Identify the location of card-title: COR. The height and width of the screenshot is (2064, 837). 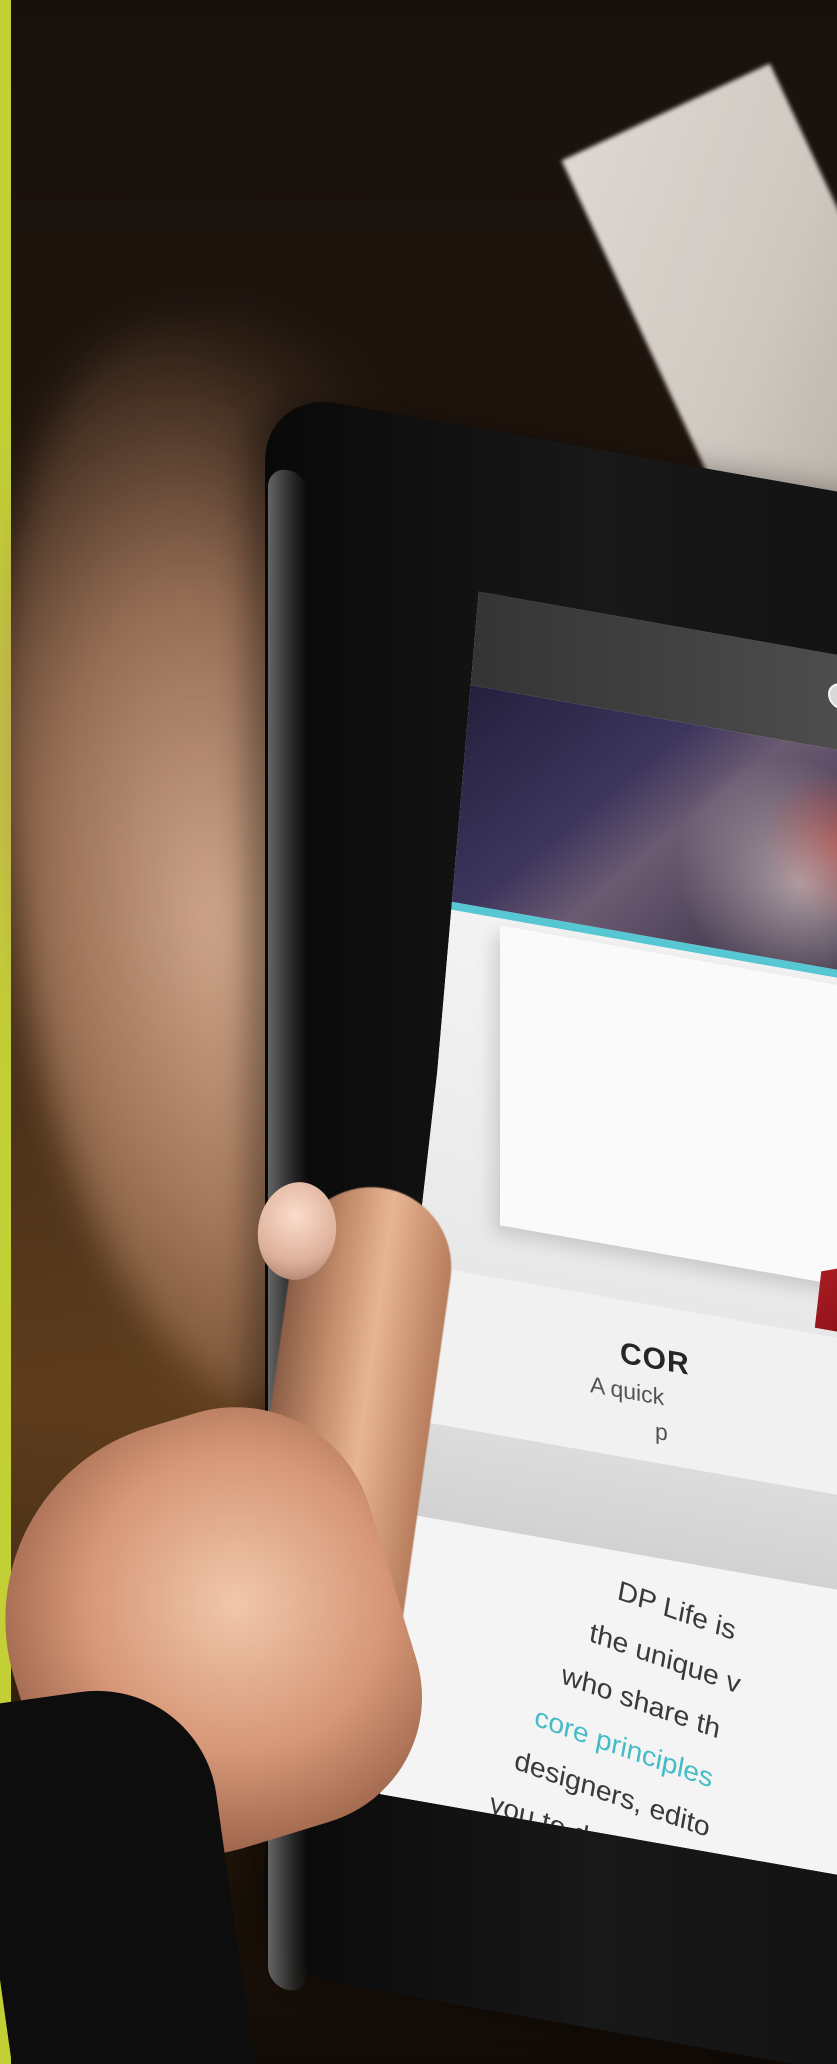
(655, 1359).